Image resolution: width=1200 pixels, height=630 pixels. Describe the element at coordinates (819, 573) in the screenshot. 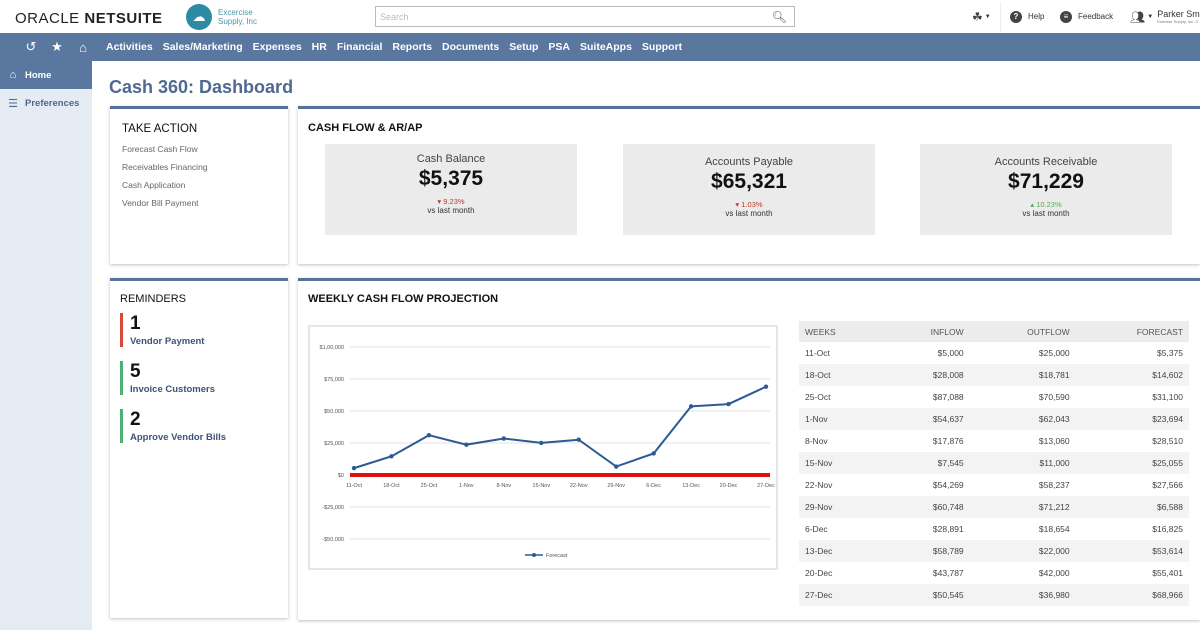

I see `cell-week: 20-Dec` at that location.